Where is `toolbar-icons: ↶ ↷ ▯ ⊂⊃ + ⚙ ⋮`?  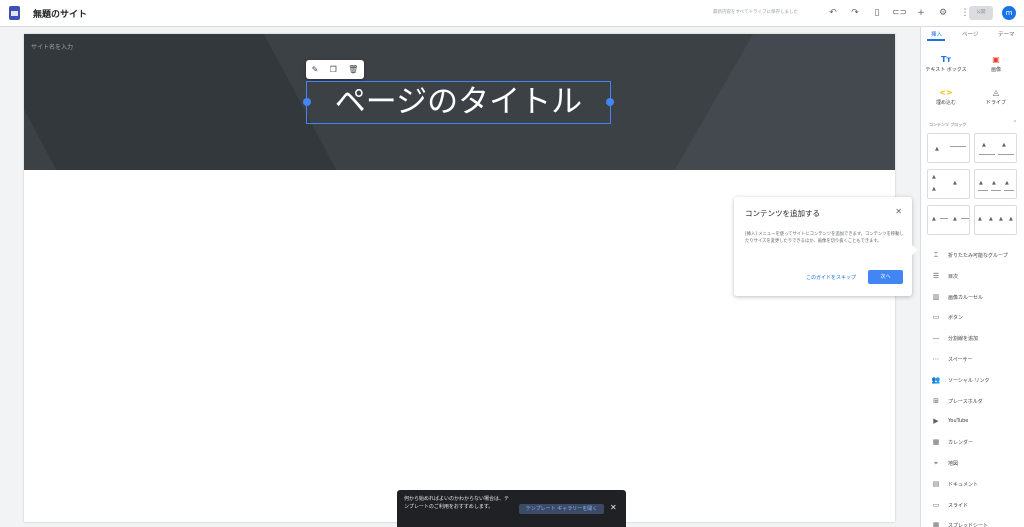
toolbar-icons: ↶ ↷ ▯ ⊂⊃ + ⚙ ⋮ is located at coordinates (899, 13).